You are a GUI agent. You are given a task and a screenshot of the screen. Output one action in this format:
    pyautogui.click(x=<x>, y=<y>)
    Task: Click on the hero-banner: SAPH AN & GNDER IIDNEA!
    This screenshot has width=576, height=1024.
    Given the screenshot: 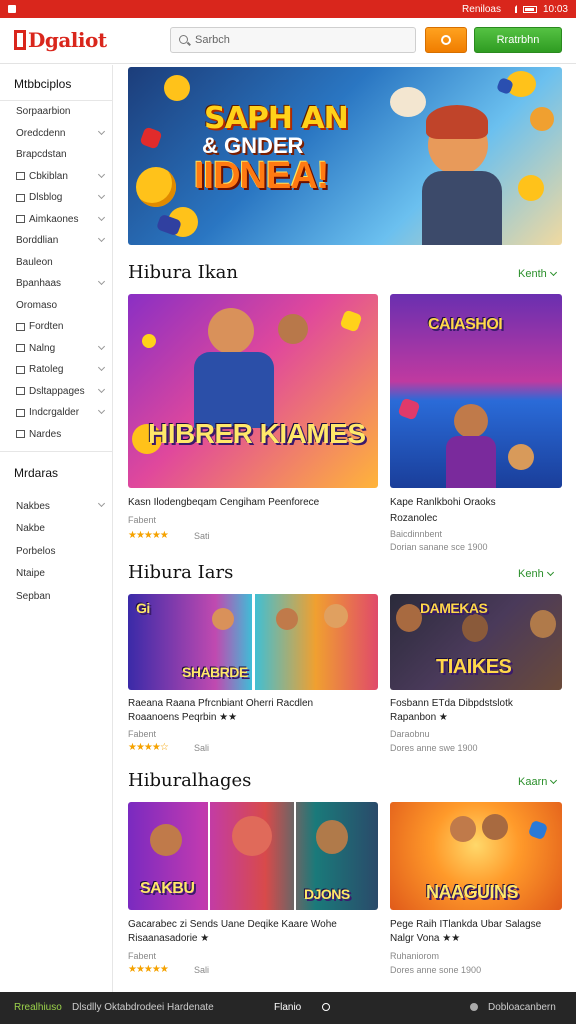 What is the action you would take?
    pyautogui.click(x=345, y=156)
    